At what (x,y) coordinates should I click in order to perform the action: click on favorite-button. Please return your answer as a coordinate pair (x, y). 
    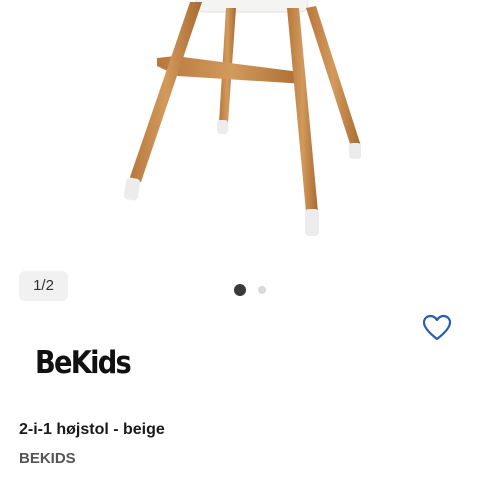
    Looking at the image, I should click on (437, 328).